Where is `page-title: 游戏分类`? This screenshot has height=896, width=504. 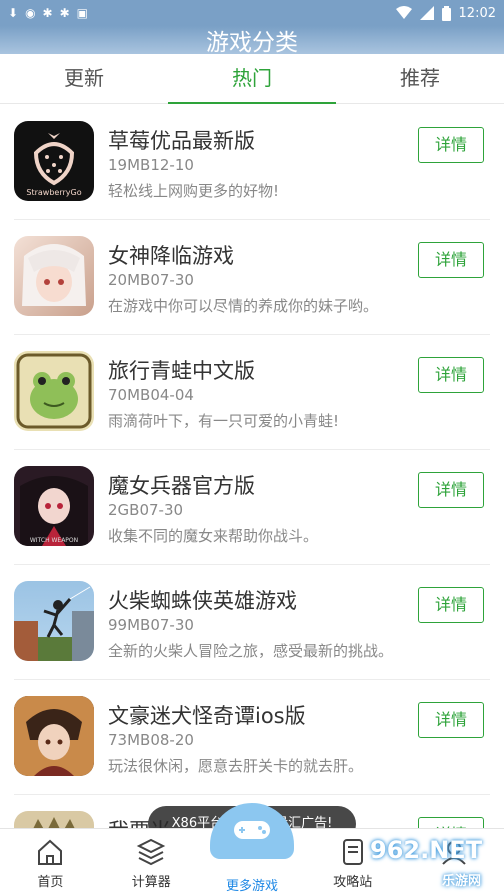
page-title: 游戏分类 is located at coordinates (252, 42).